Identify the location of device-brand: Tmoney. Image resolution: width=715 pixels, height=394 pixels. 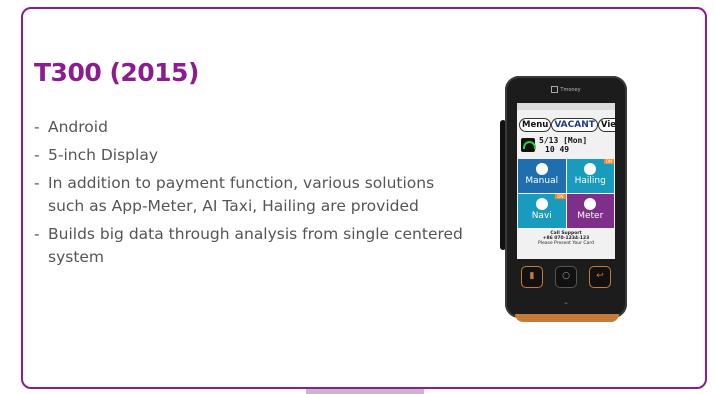
(566, 89).